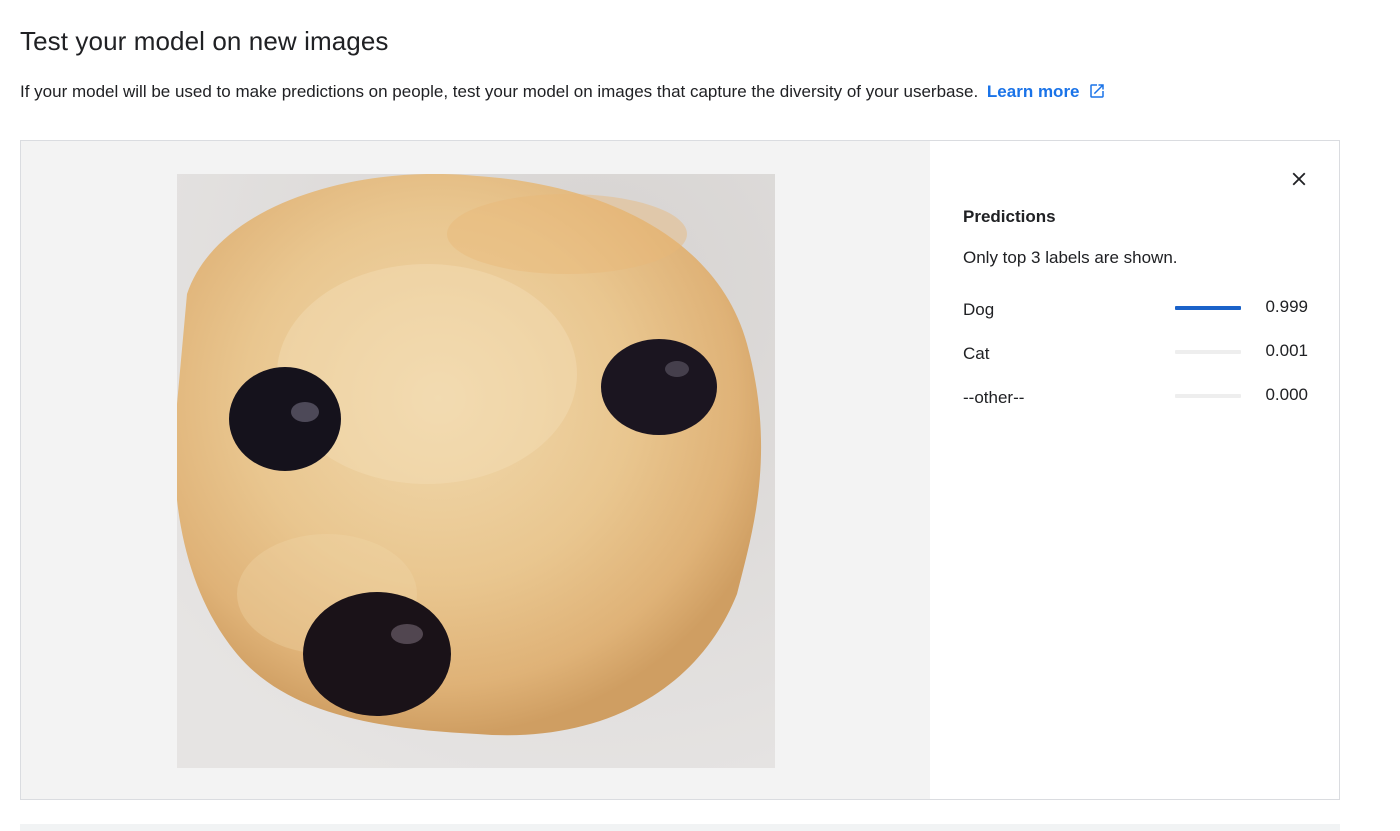 The height and width of the screenshot is (831, 1400). What do you see at coordinates (204, 41) in the screenshot?
I see `page-title: Test your model on new images` at bounding box center [204, 41].